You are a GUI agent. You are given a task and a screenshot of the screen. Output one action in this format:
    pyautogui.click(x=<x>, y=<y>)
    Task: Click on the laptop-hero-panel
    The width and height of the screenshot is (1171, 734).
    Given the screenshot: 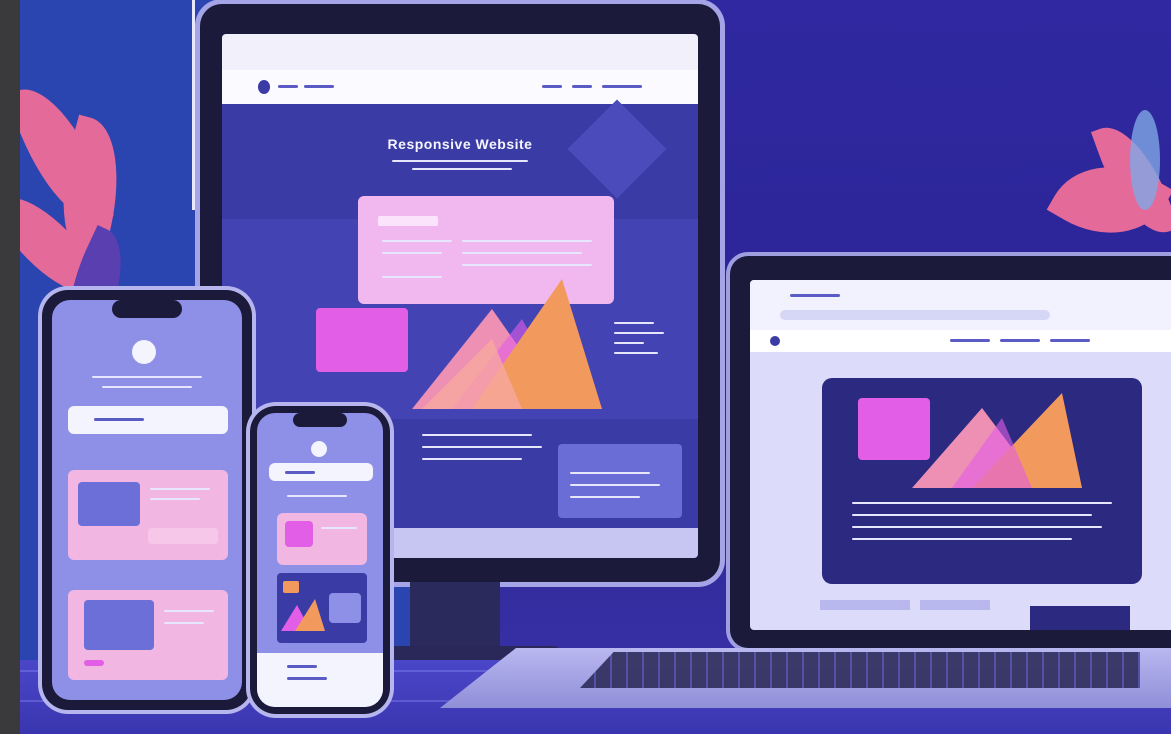 What is the action you would take?
    pyautogui.click(x=982, y=481)
    